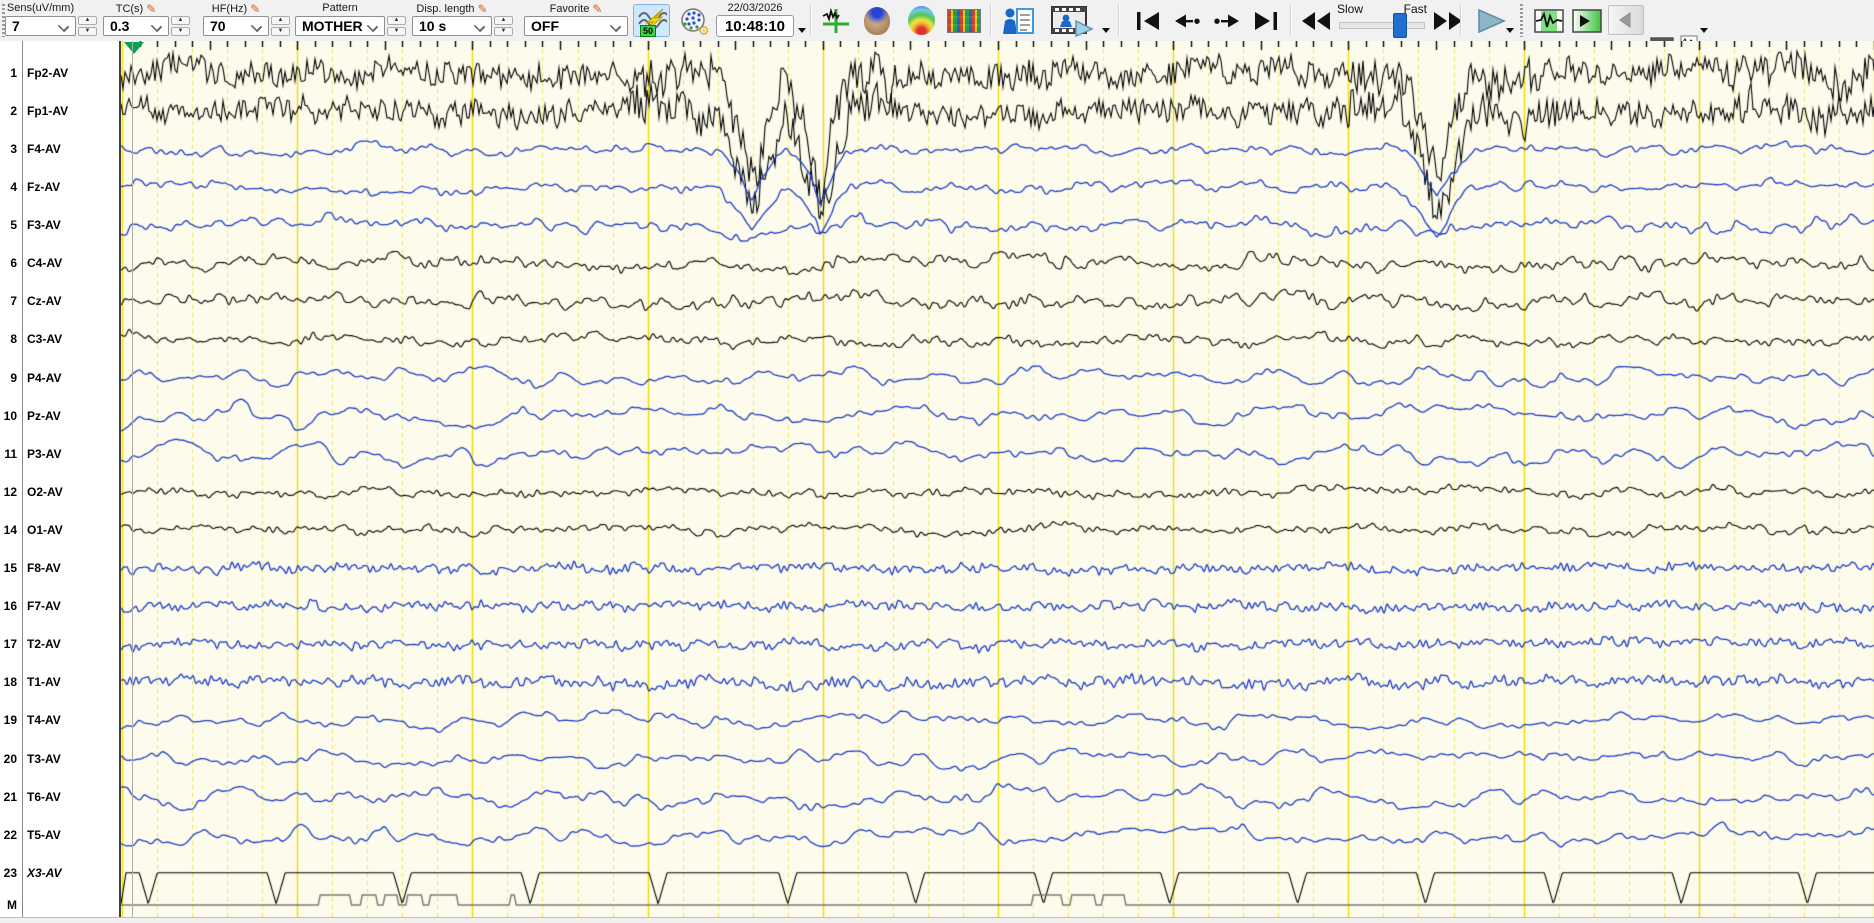 Image resolution: width=1874 pixels, height=923 pixels. What do you see at coordinates (1510, 30) in the screenshot?
I see `play-dropdown-arrow` at bounding box center [1510, 30].